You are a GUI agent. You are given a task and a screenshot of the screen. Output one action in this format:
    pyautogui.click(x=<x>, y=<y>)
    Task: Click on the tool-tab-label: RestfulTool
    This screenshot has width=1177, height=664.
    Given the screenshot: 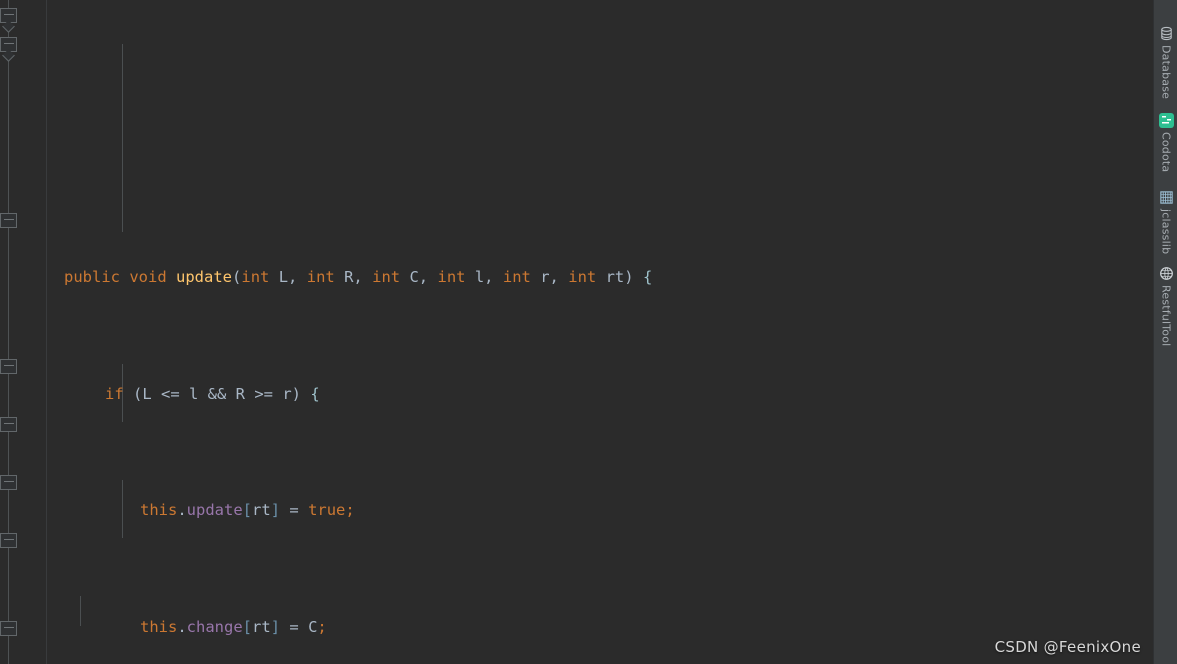 What is the action you would take?
    pyautogui.click(x=1166, y=316)
    